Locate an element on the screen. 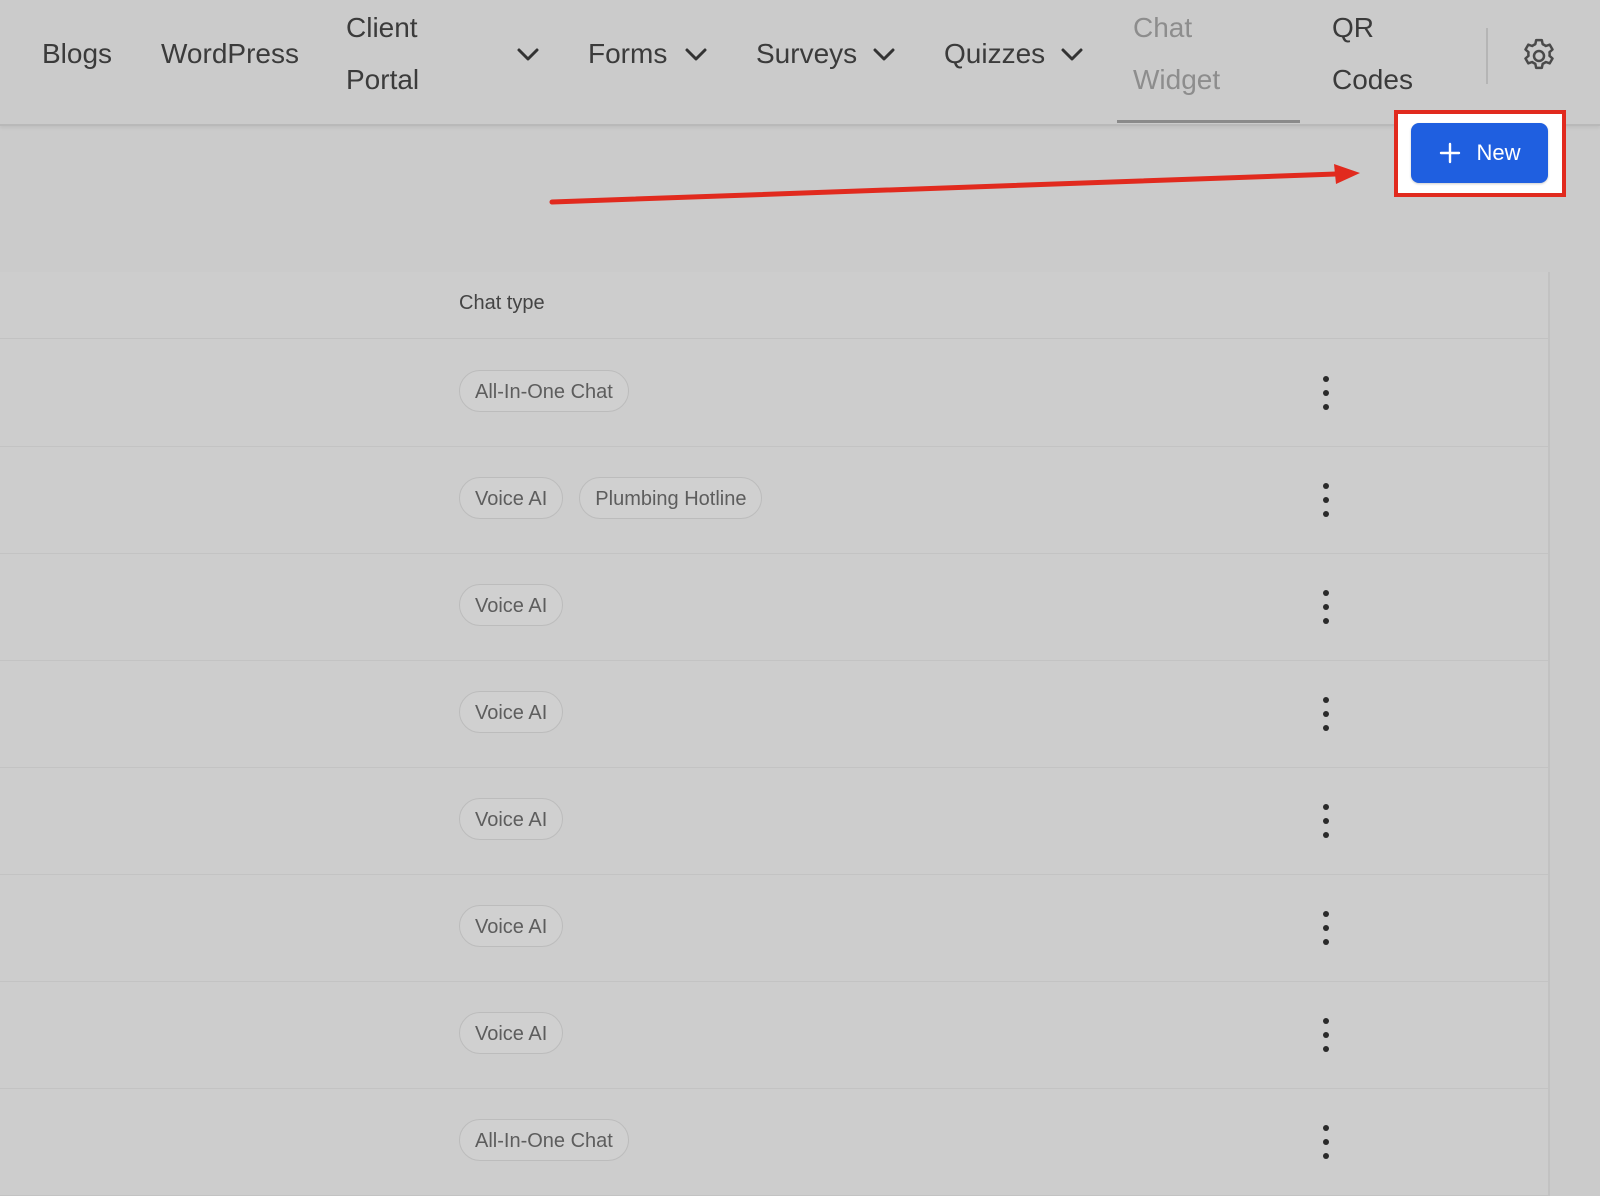 The image size is (1600, 1196). tab-chat-widget-line-2: Widget is located at coordinates (1177, 79).